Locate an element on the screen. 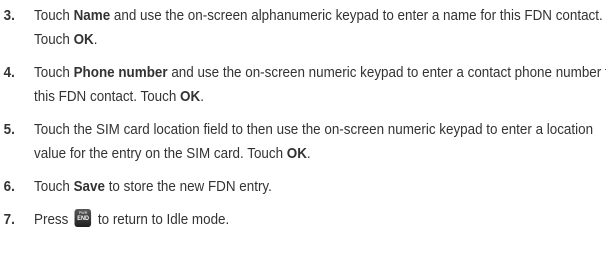  step-number: 4. is located at coordinates (9, 73).